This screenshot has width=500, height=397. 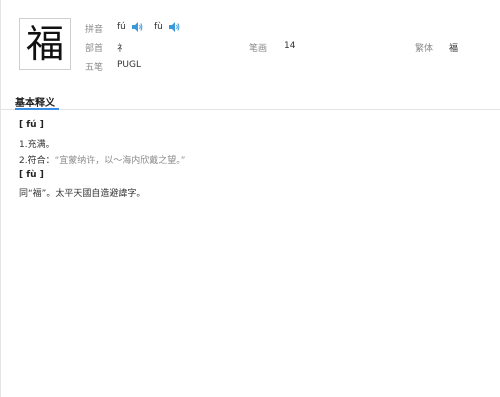 What do you see at coordinates (94, 30) in the screenshot?
I see `pinyin-label: 拼音` at bounding box center [94, 30].